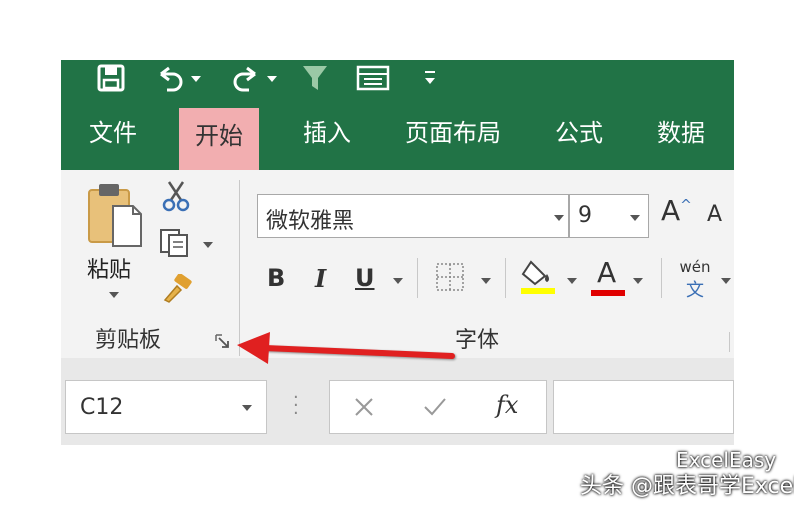  I want to click on annotation-arrow, so click(346, 348).